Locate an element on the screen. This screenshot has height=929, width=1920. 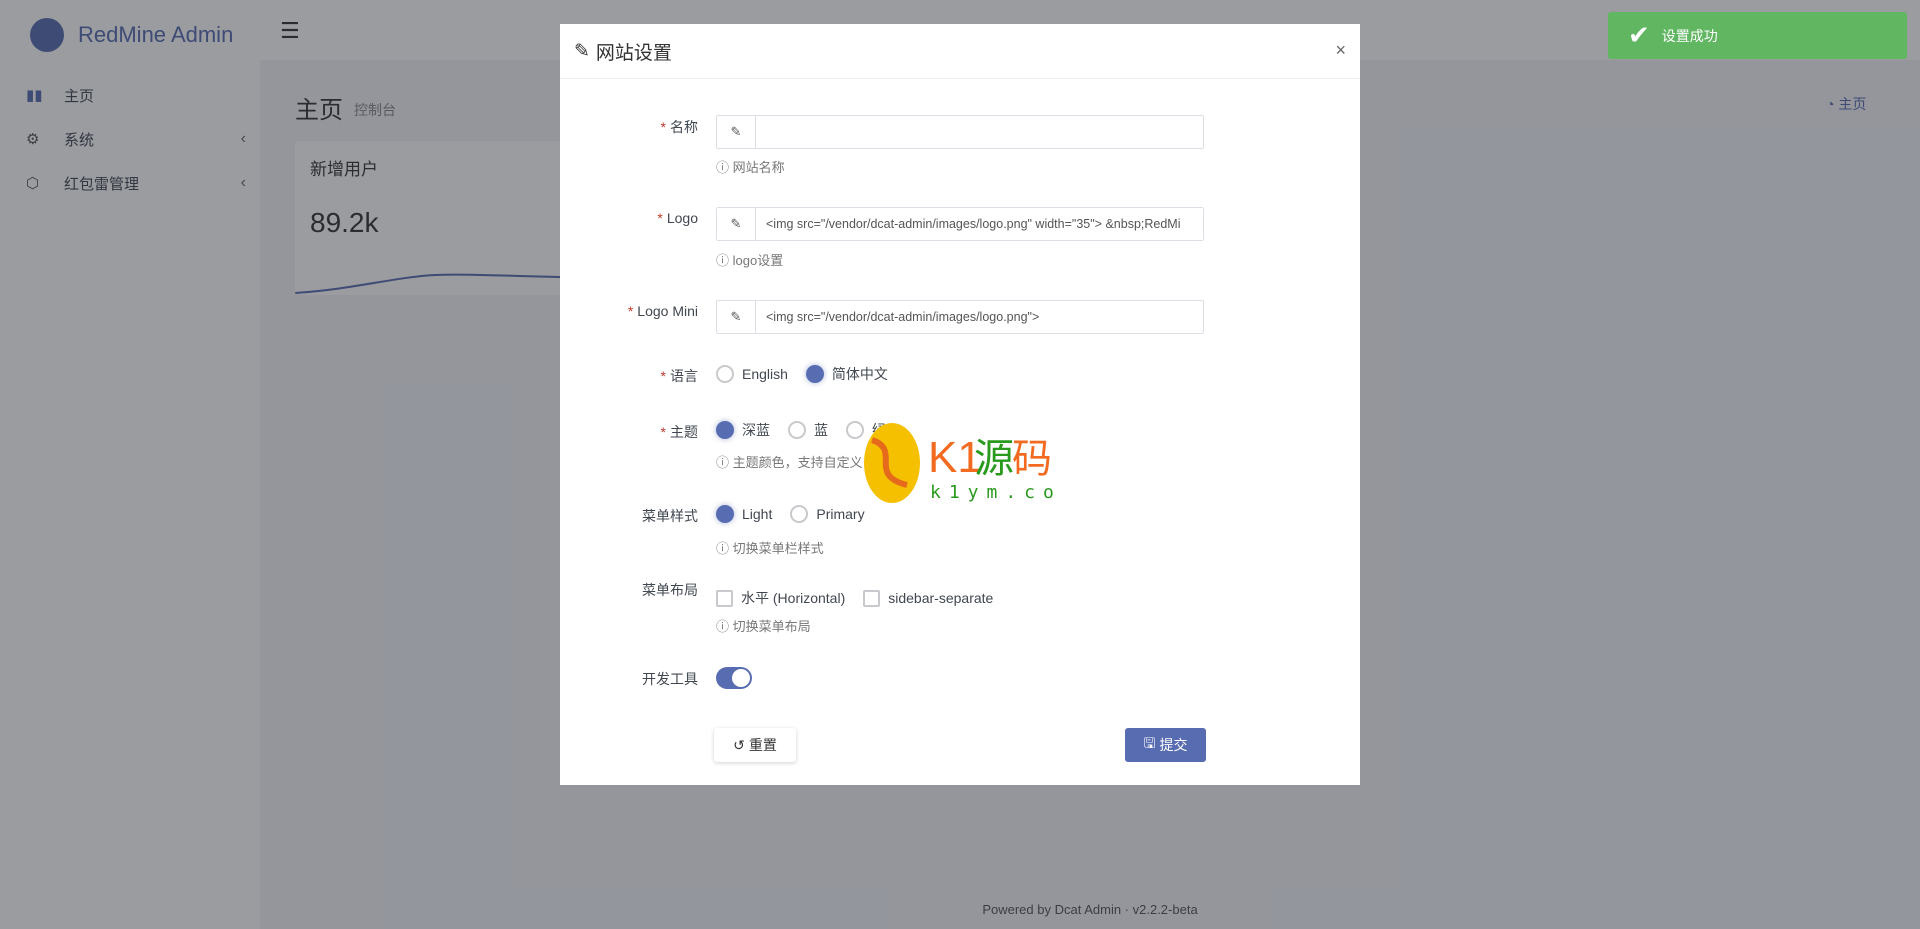
radio-theme-blue: 蓝 is located at coordinates (808, 430).